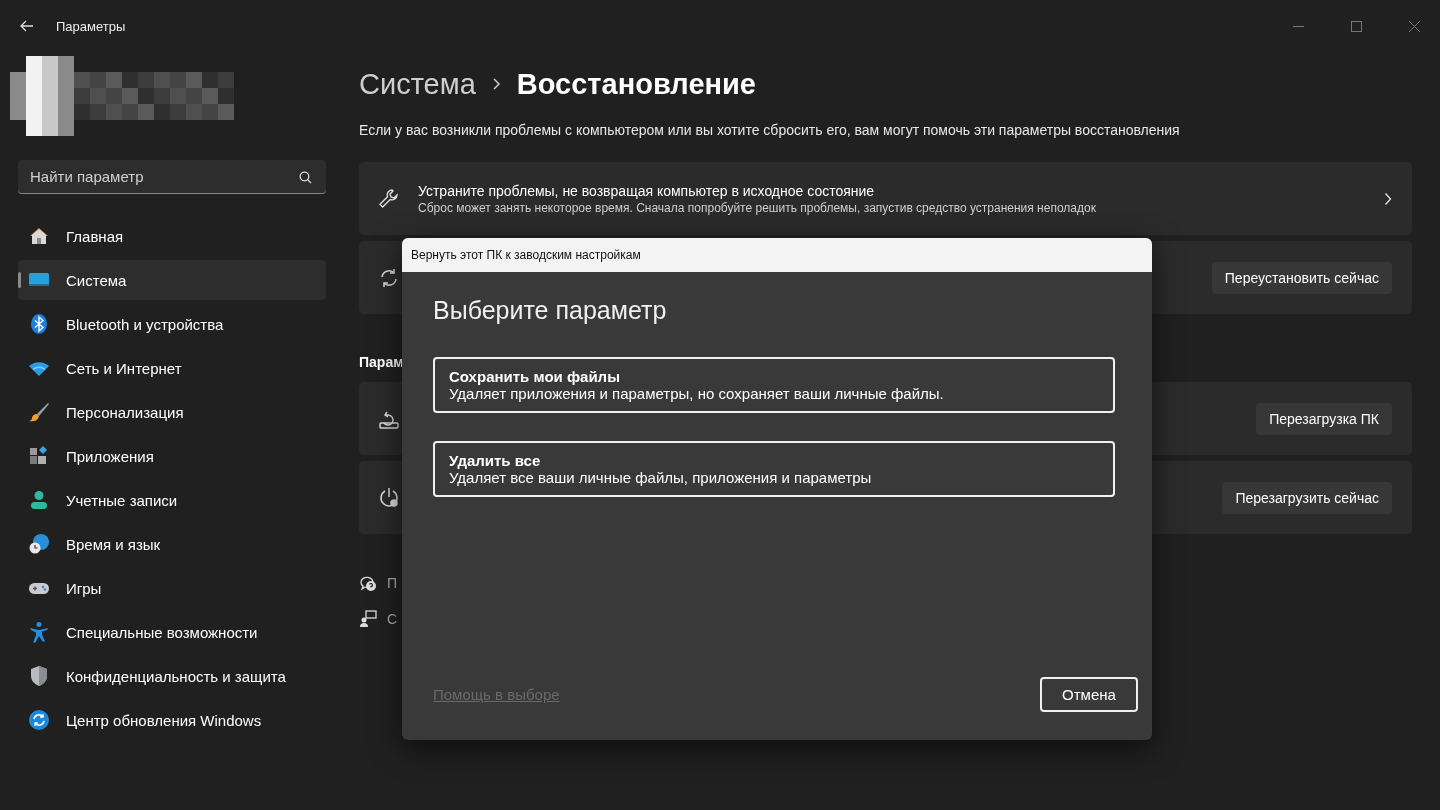 Image resolution: width=1440 pixels, height=810 pixels. What do you see at coordinates (770, 130) in the screenshot?
I see `page-description: Если у вас возникли проблемы с компьютером или вы хотите сбросить его, вам могут помочь эти параметры восстановления` at bounding box center [770, 130].